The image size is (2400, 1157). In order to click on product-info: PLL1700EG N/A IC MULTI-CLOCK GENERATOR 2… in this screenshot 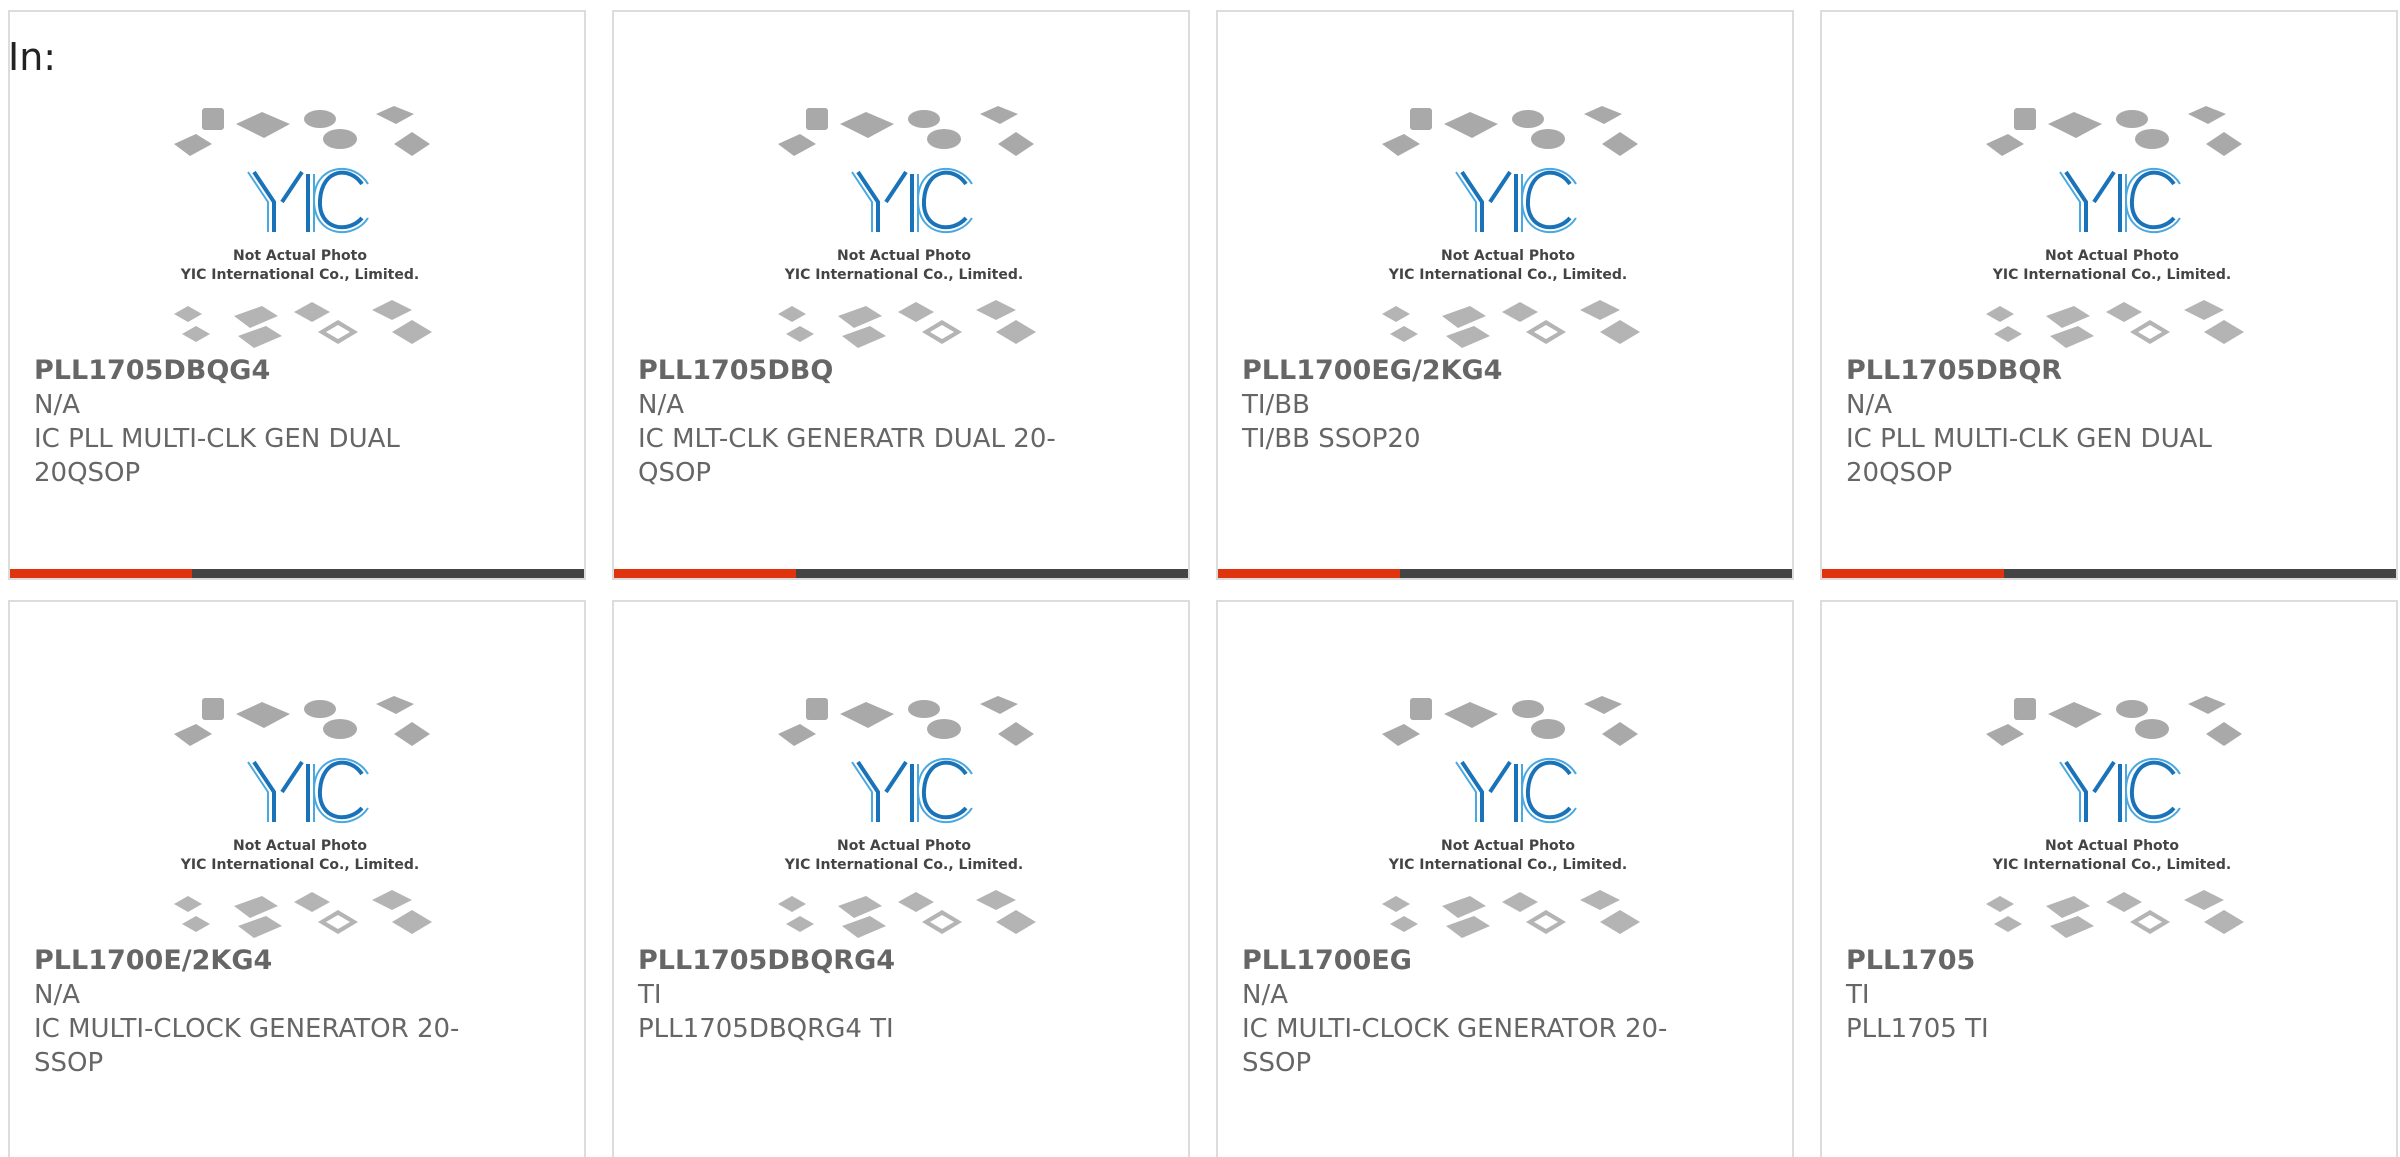, I will do `click(1457, 1012)`.